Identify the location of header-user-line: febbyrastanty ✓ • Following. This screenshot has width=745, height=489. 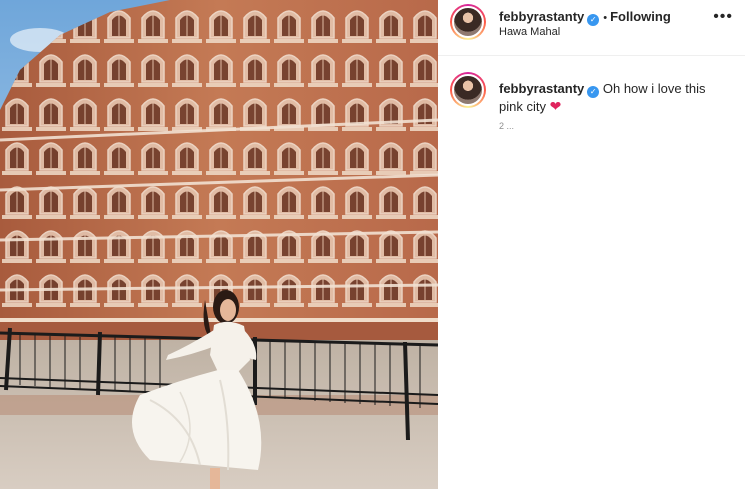
(585, 17).